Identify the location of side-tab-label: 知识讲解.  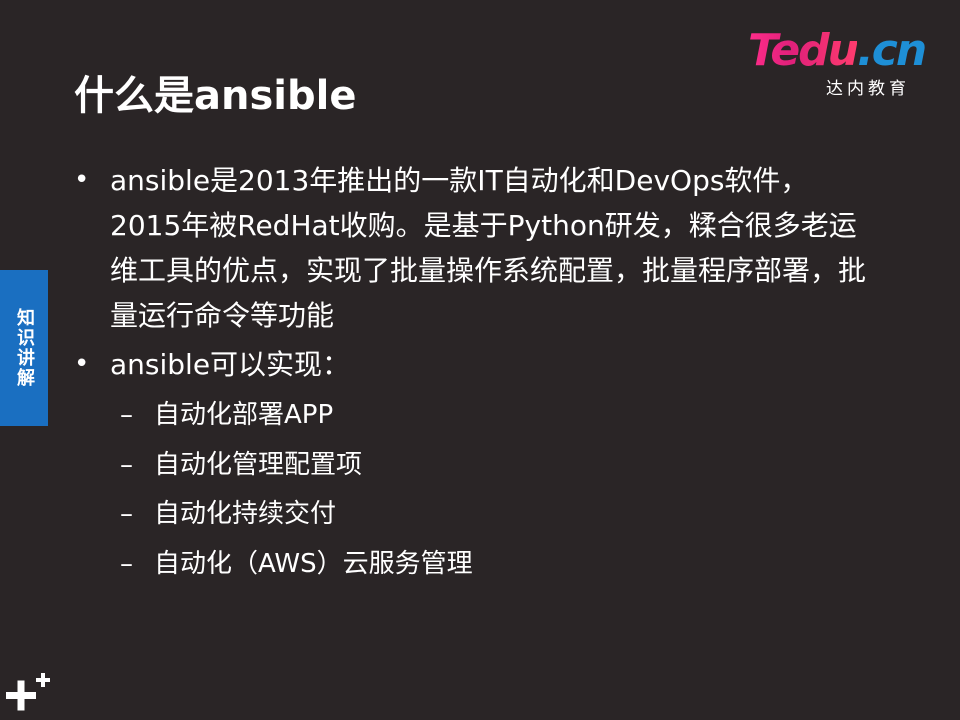
(24, 348).